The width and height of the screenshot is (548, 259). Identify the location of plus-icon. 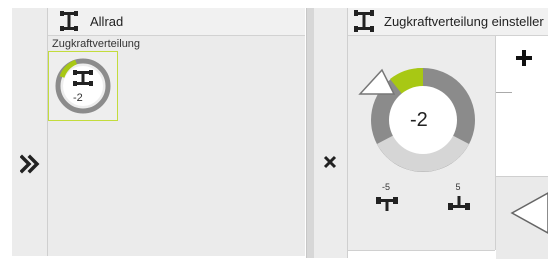
(524, 58).